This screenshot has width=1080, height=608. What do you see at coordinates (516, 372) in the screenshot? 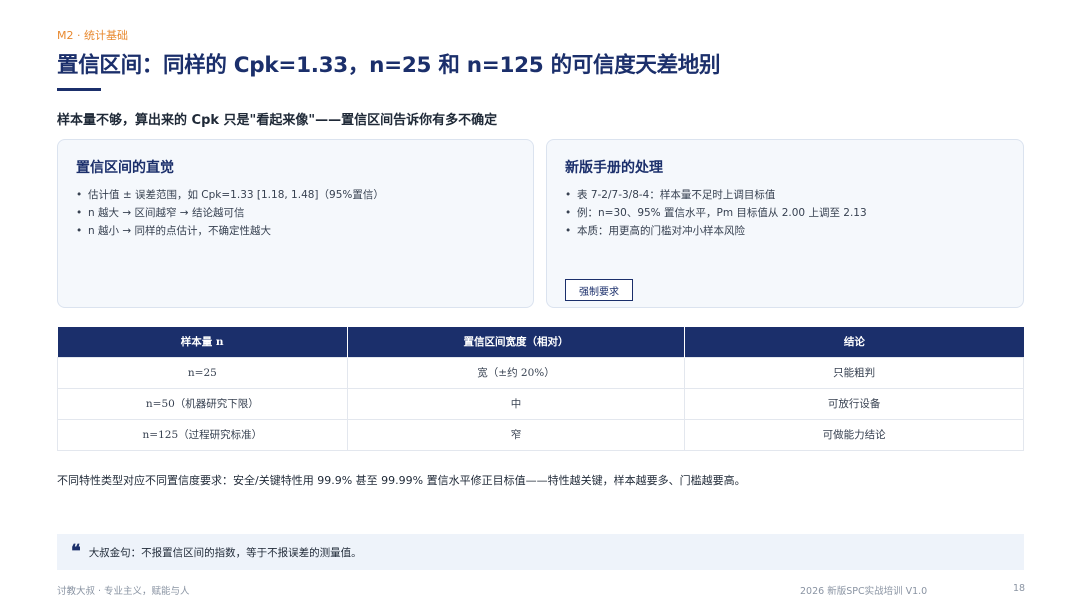
I see `table-cell: 宽（±约 20%）` at bounding box center [516, 372].